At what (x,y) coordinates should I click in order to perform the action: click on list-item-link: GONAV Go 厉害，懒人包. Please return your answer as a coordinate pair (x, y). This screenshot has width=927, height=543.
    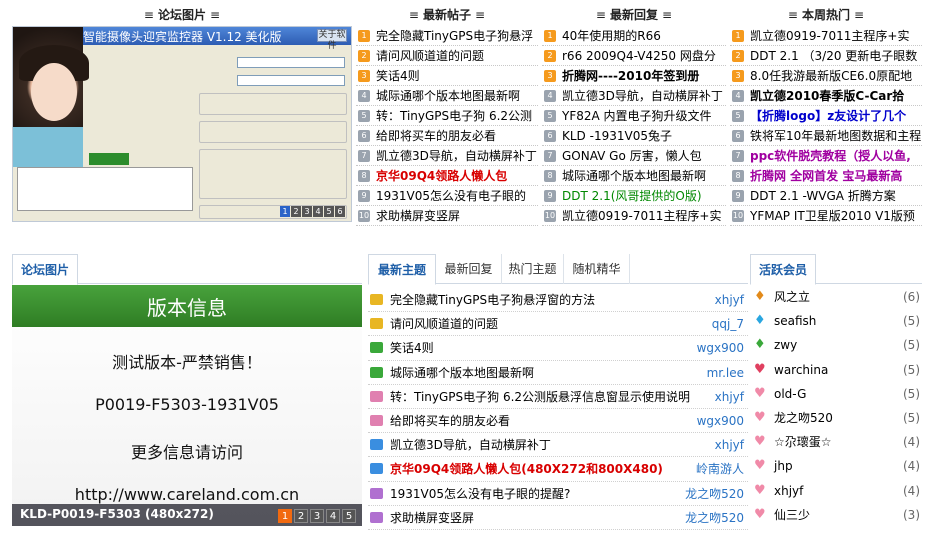
    Looking at the image, I should click on (632, 156).